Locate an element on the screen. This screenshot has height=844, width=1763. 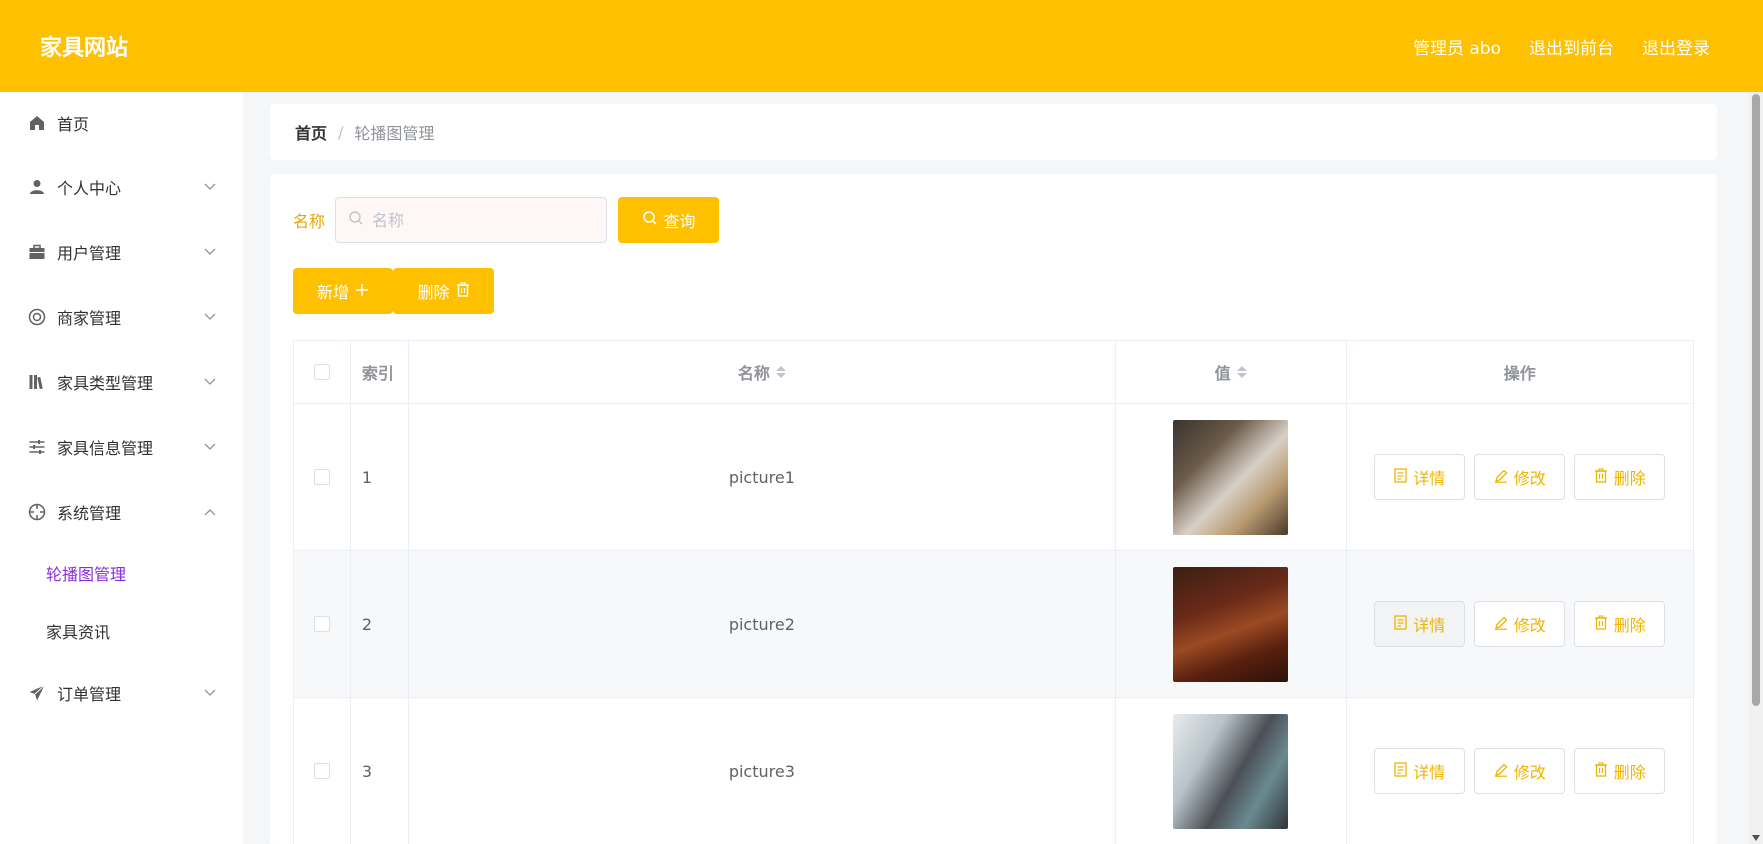
lifebuoy-icon is located at coordinates (37, 317).